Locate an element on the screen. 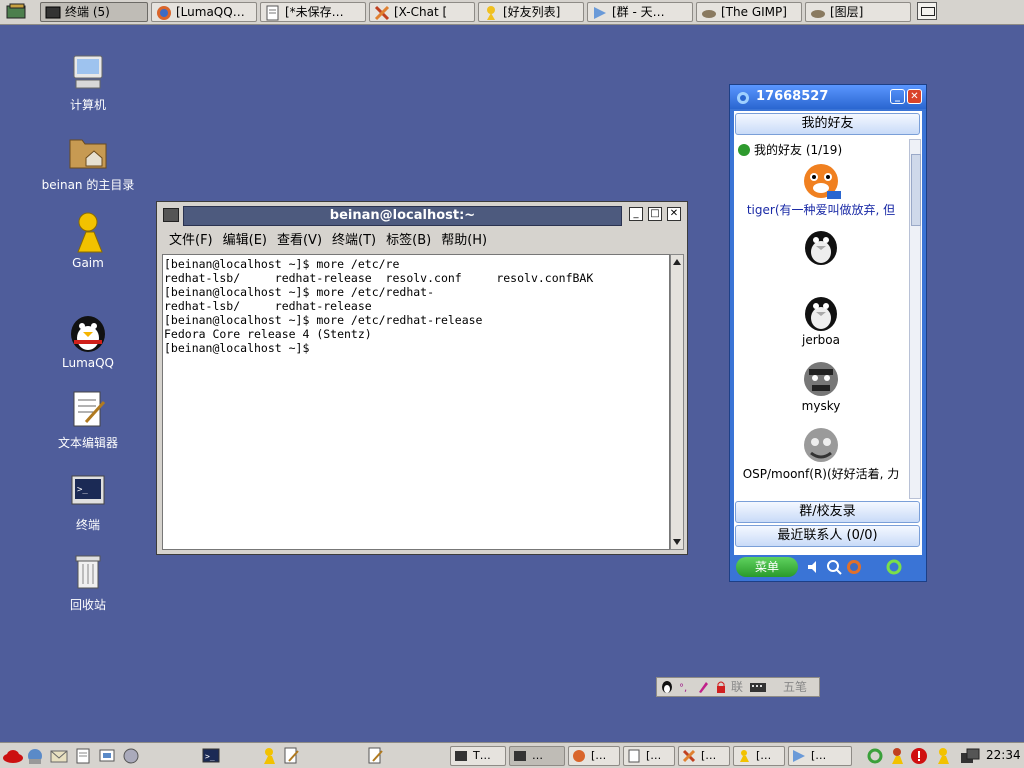  terminal-launcher-icon: >_ is located at coordinates (211, 756).